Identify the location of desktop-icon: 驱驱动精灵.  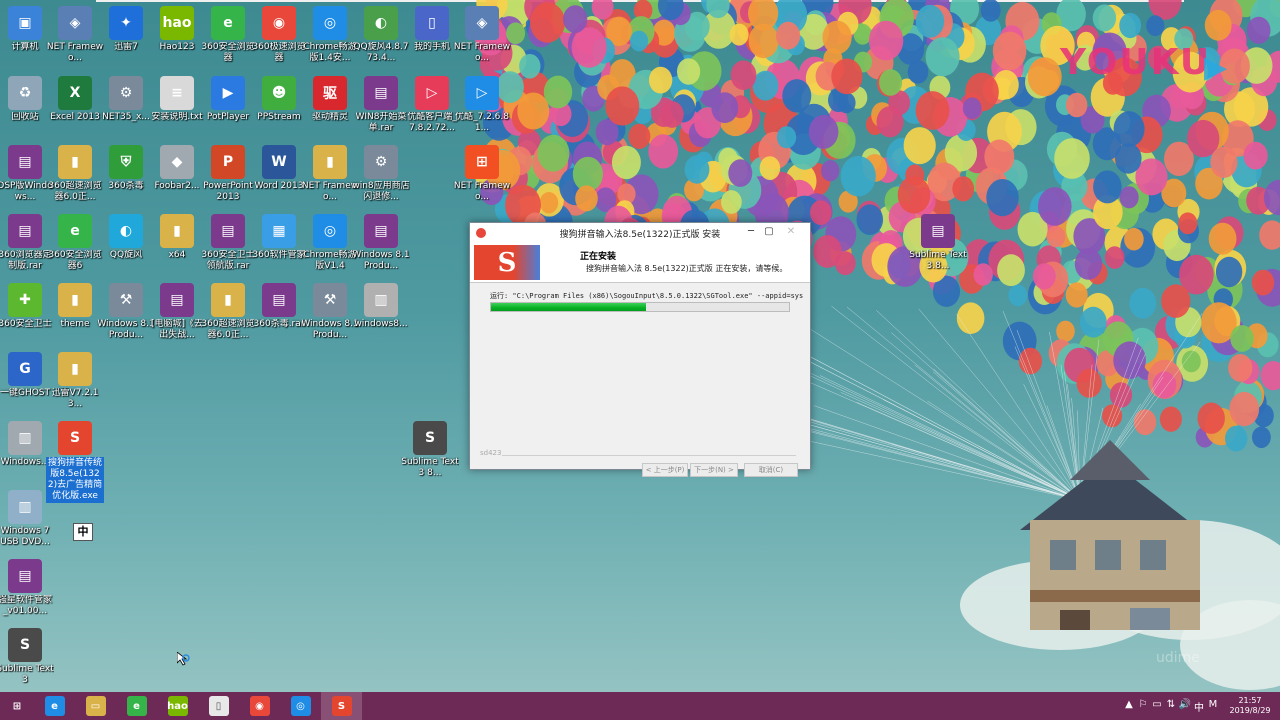
(330, 106).